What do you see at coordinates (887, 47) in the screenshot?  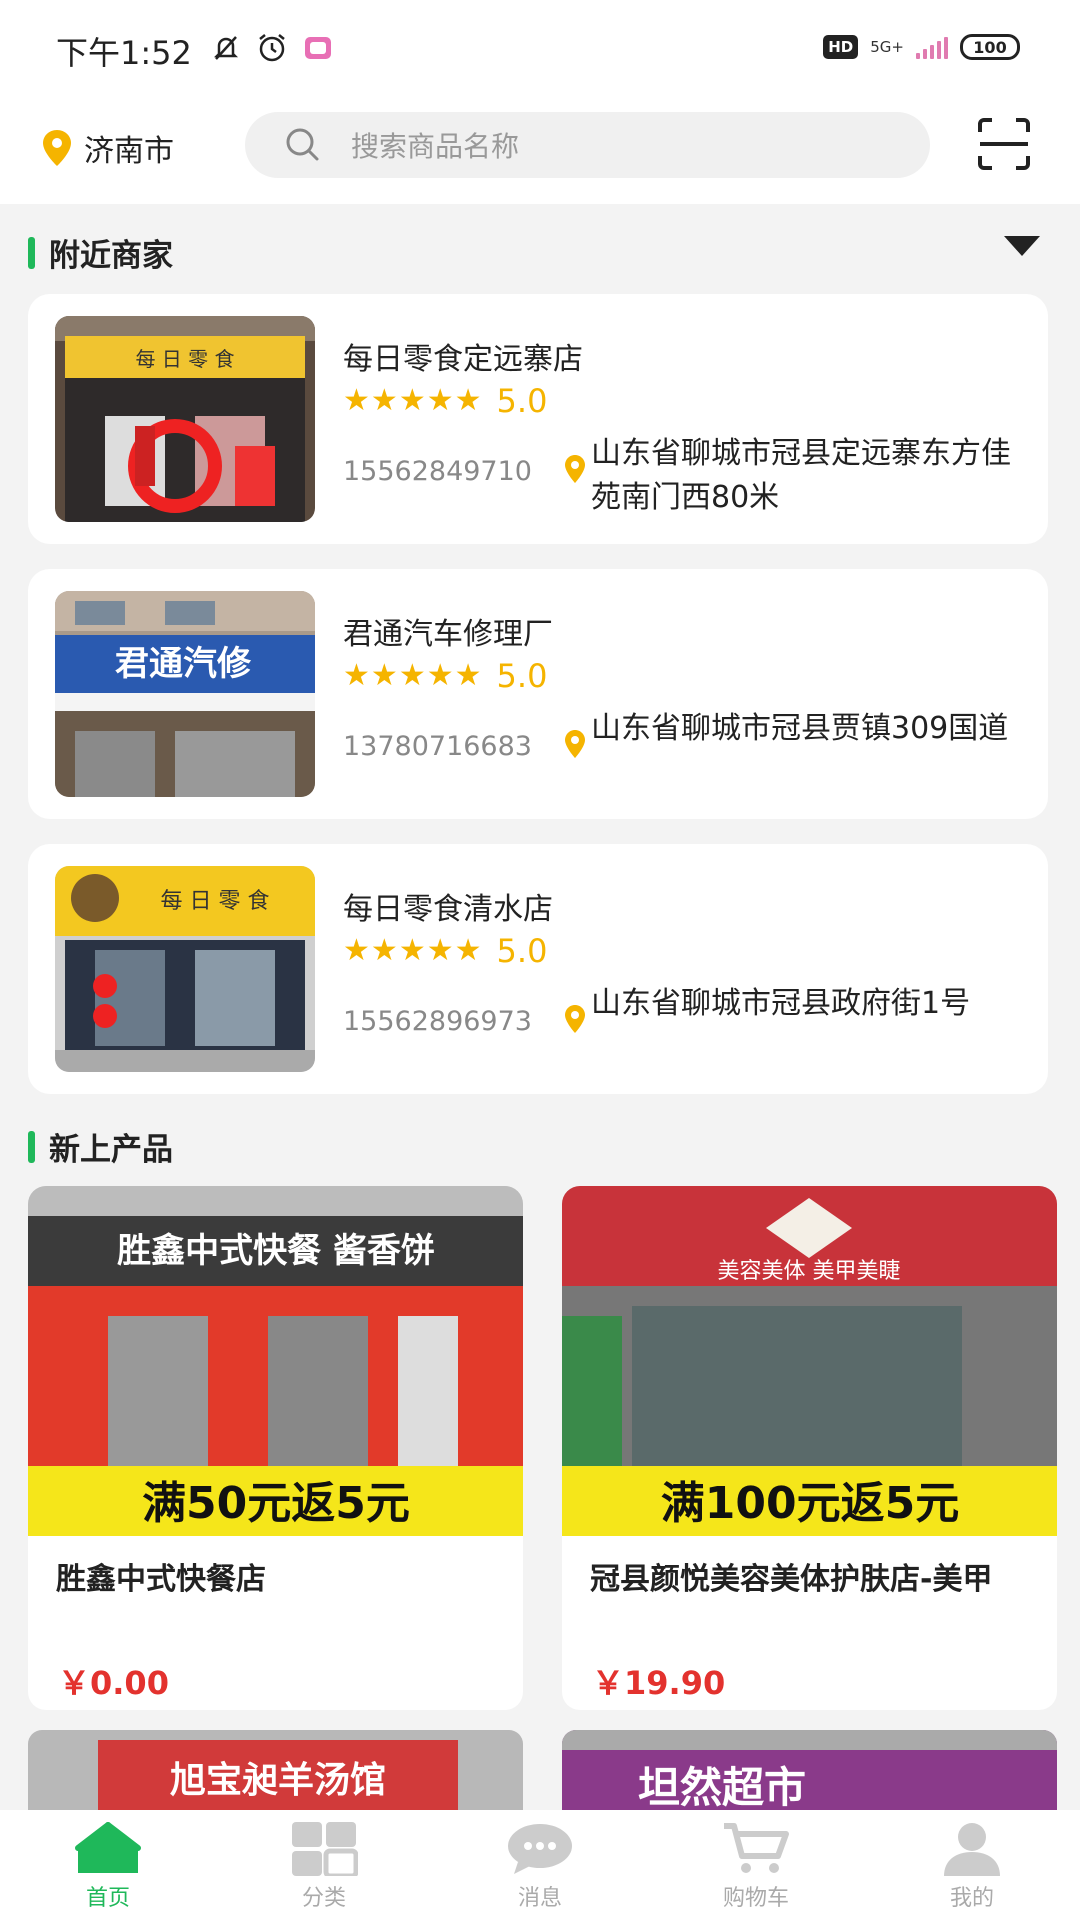 I see `network-type: 5G+` at bounding box center [887, 47].